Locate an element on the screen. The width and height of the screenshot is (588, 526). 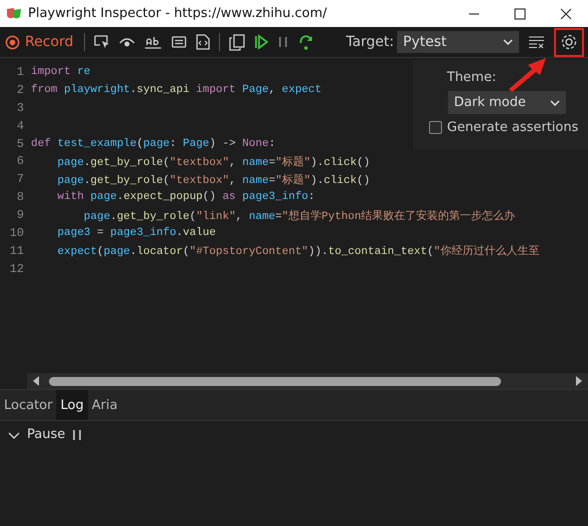
text-ab-icon is located at coordinates (153, 42).